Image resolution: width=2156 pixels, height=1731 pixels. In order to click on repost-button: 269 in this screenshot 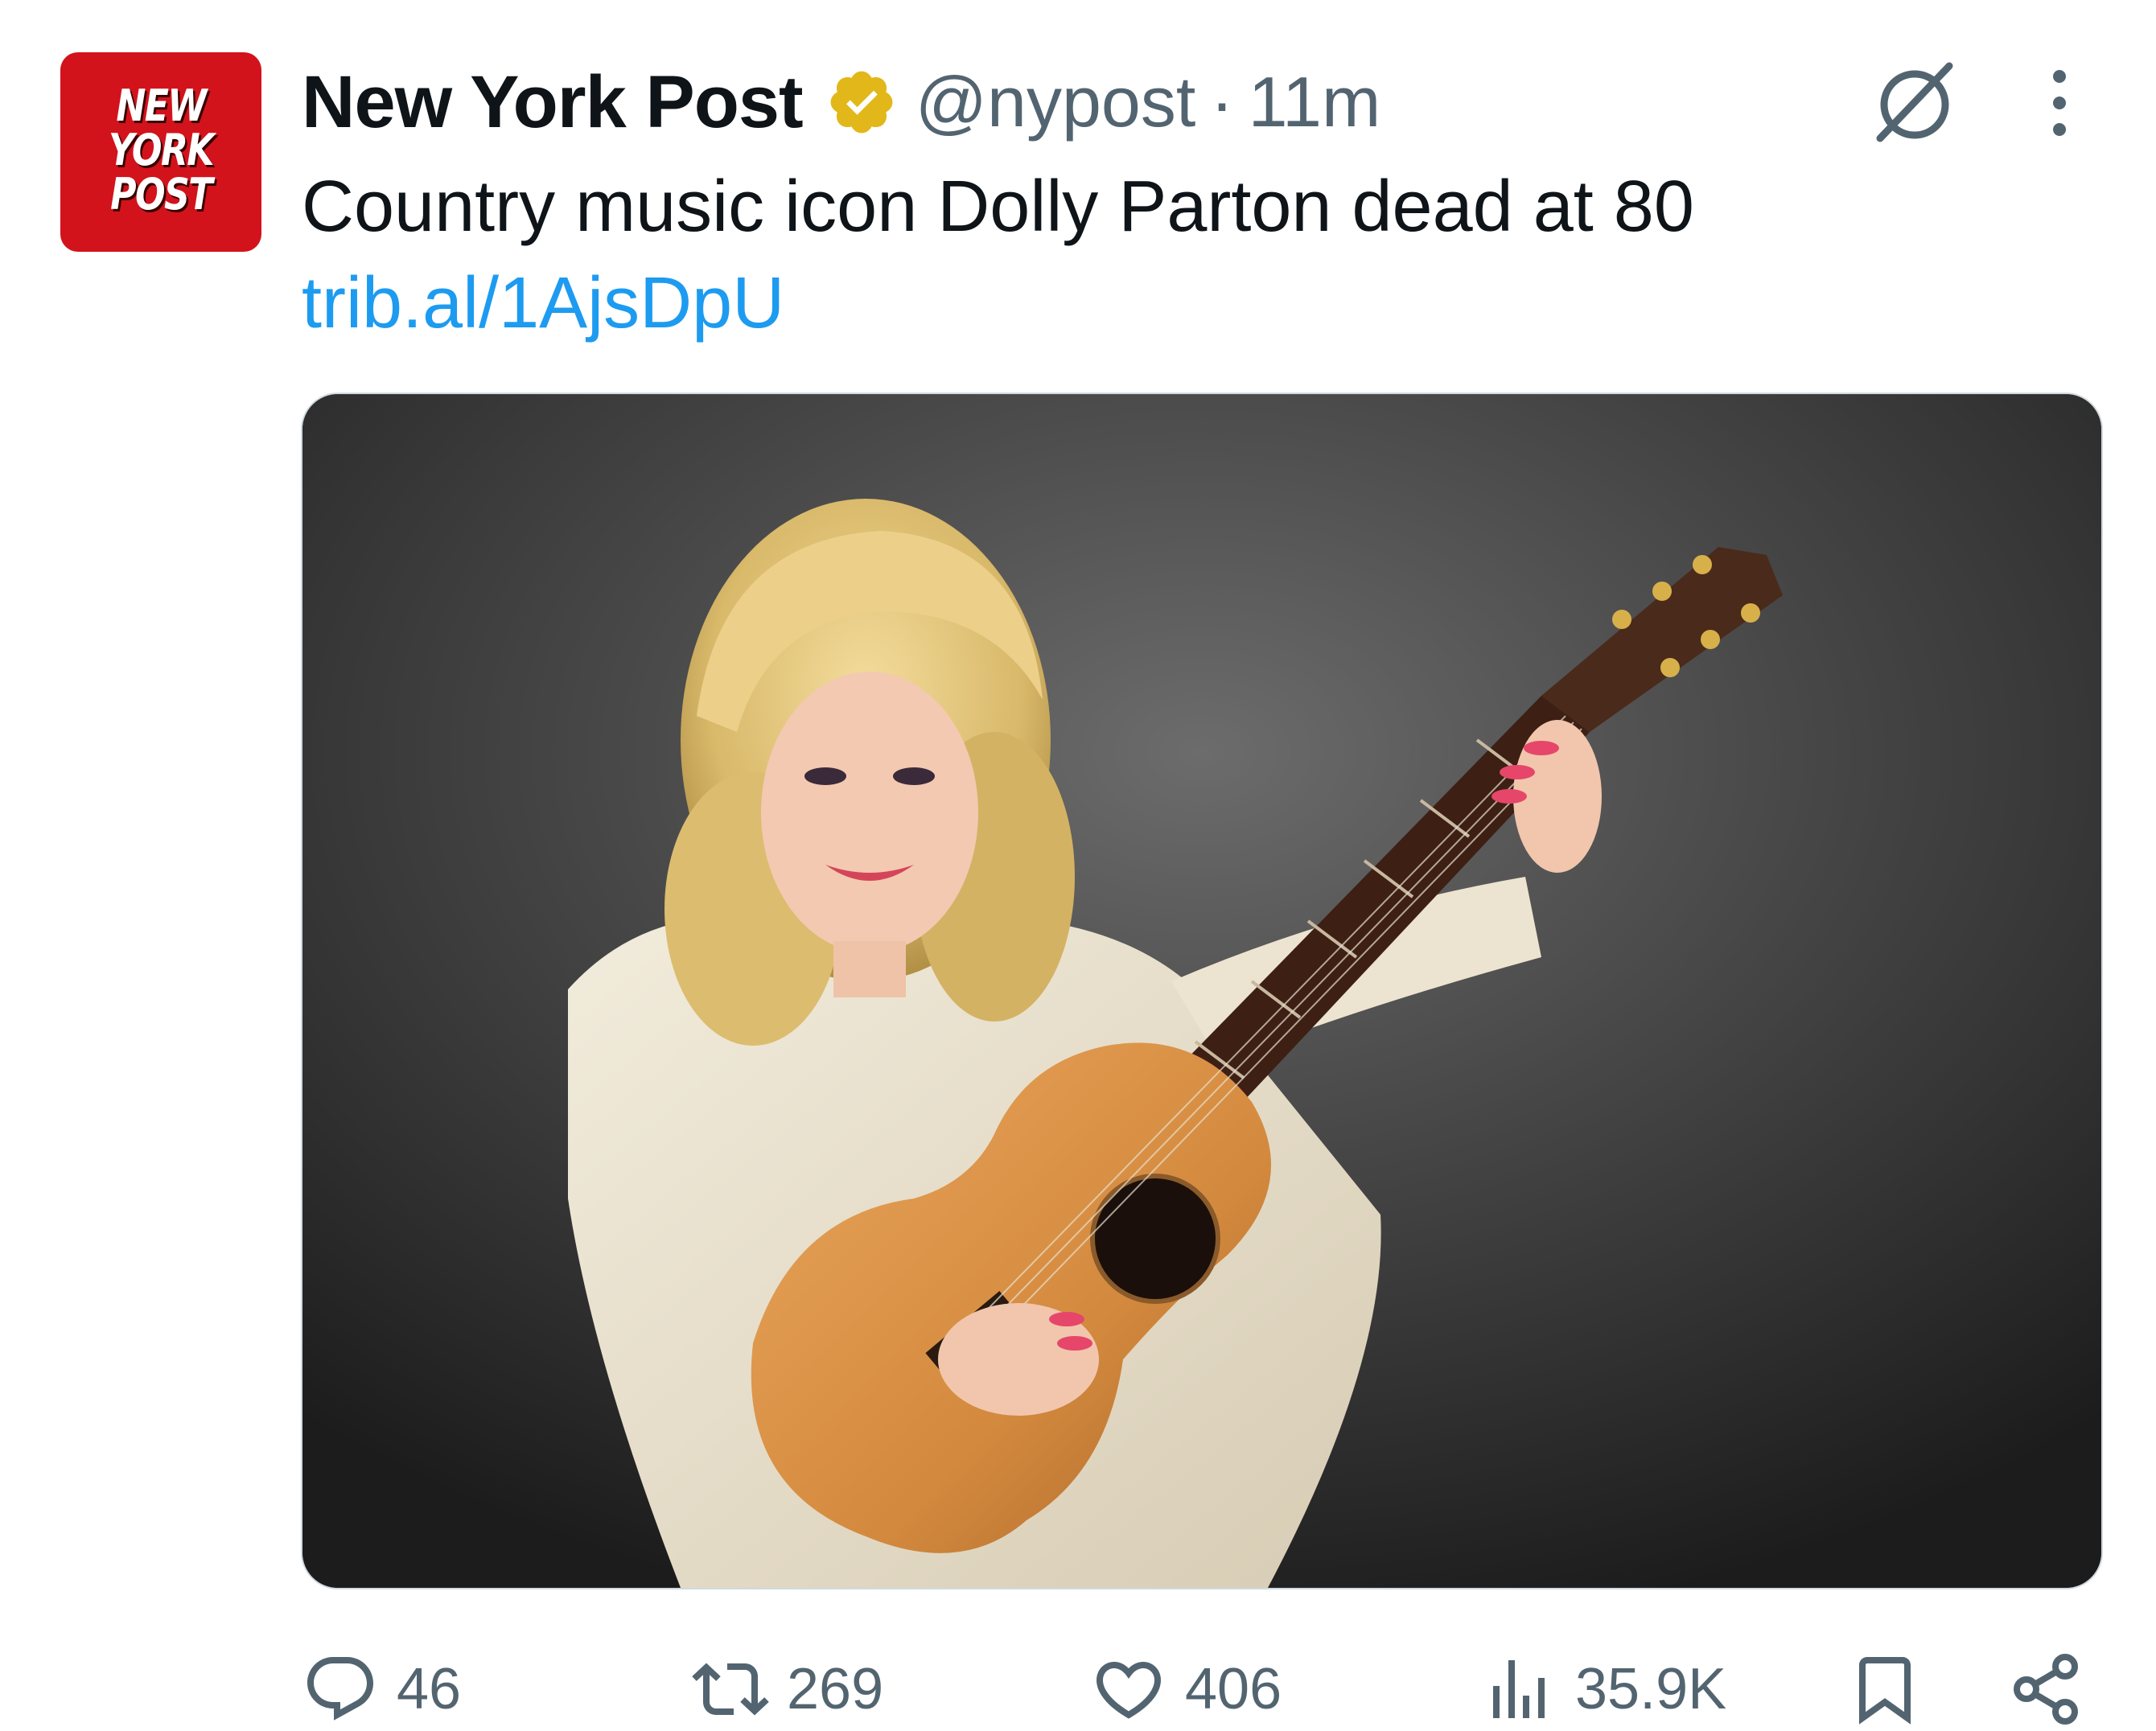, I will do `click(787, 1689)`.